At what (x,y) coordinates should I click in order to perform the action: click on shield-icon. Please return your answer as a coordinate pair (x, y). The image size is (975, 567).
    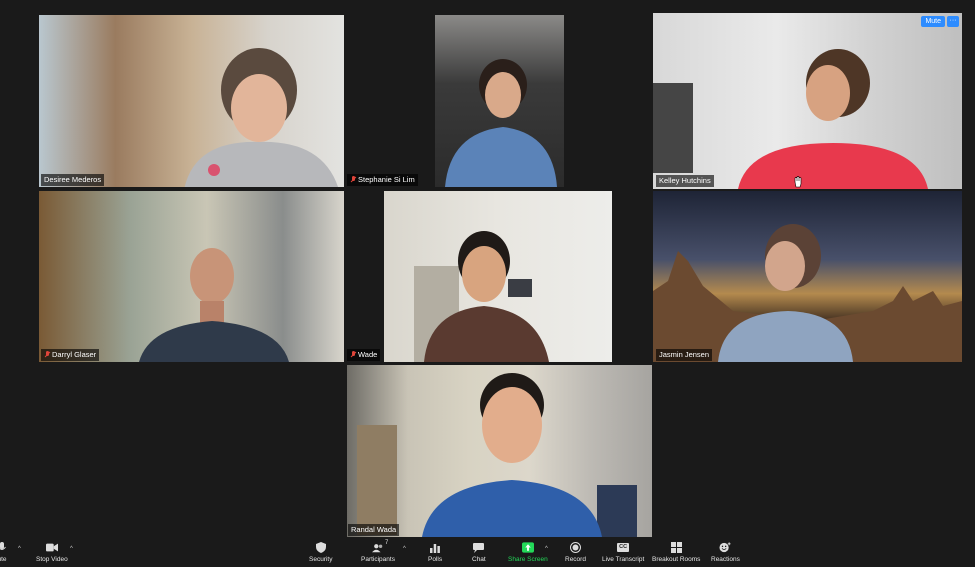
    Looking at the image, I should click on (321, 547).